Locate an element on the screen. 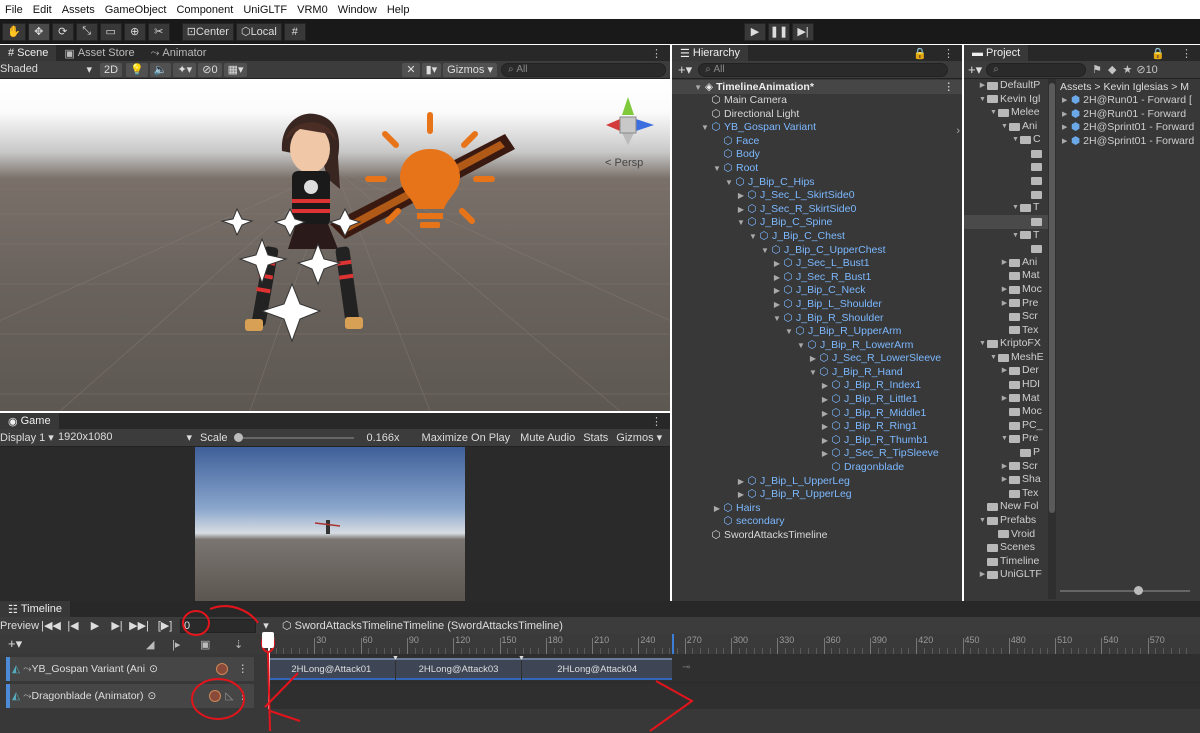 This screenshot has width=1200, height=733. hierarchy-item: ⬡ secondary is located at coordinates (817, 522).